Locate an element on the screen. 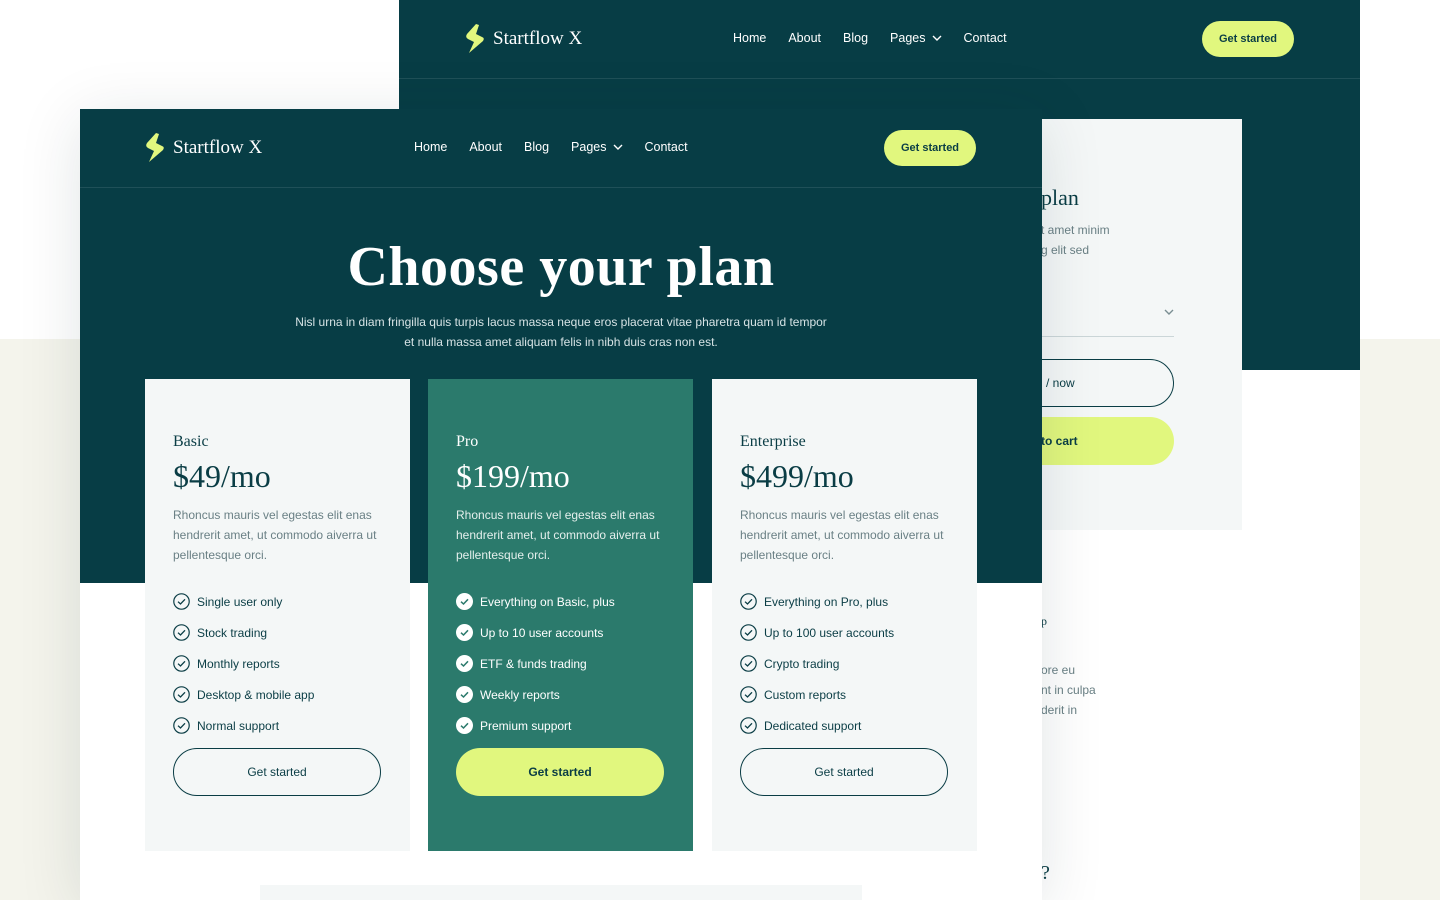  feature-item: ETF & funds trading is located at coordinates (535, 663).